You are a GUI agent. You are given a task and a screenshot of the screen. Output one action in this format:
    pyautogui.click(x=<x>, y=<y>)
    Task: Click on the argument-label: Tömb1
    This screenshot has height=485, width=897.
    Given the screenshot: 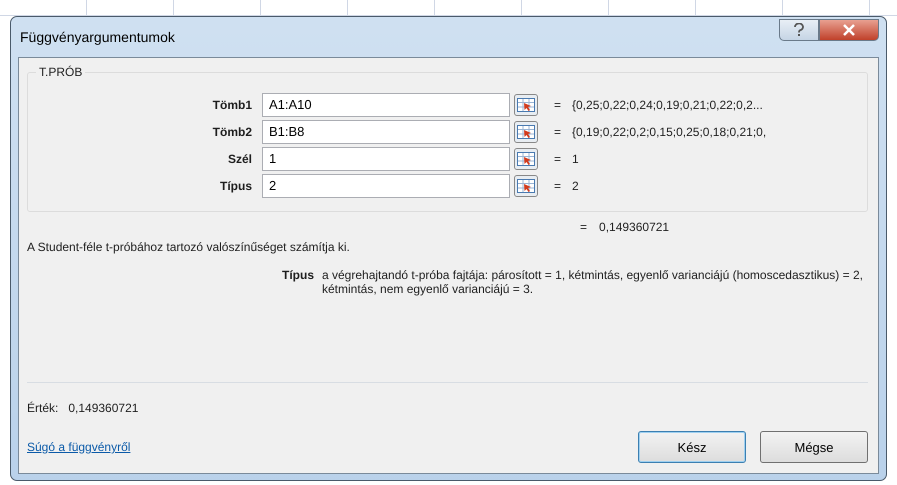 What is the action you would take?
    pyautogui.click(x=232, y=105)
    